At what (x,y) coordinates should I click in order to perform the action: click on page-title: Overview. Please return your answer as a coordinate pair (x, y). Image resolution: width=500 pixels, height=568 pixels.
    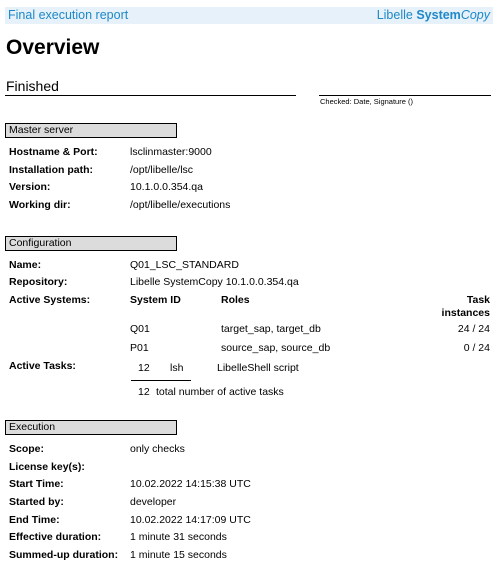
    Looking at the image, I should click on (53, 47).